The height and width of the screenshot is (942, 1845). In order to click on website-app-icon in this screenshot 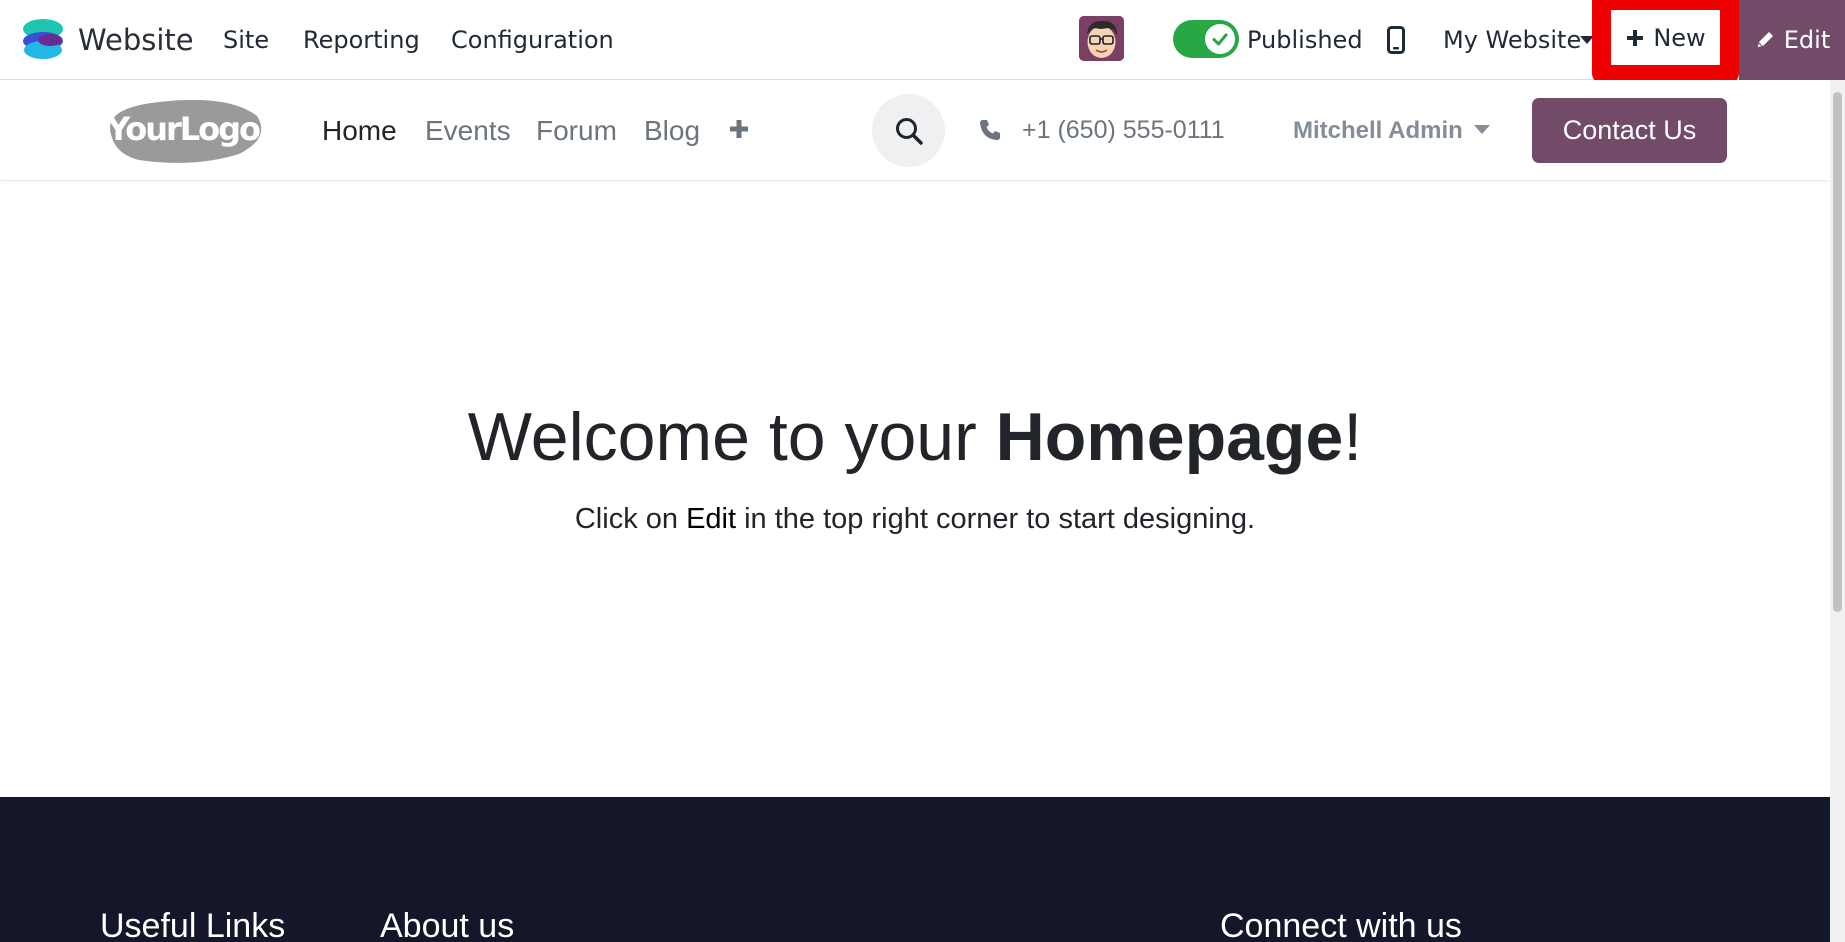, I will do `click(43, 39)`.